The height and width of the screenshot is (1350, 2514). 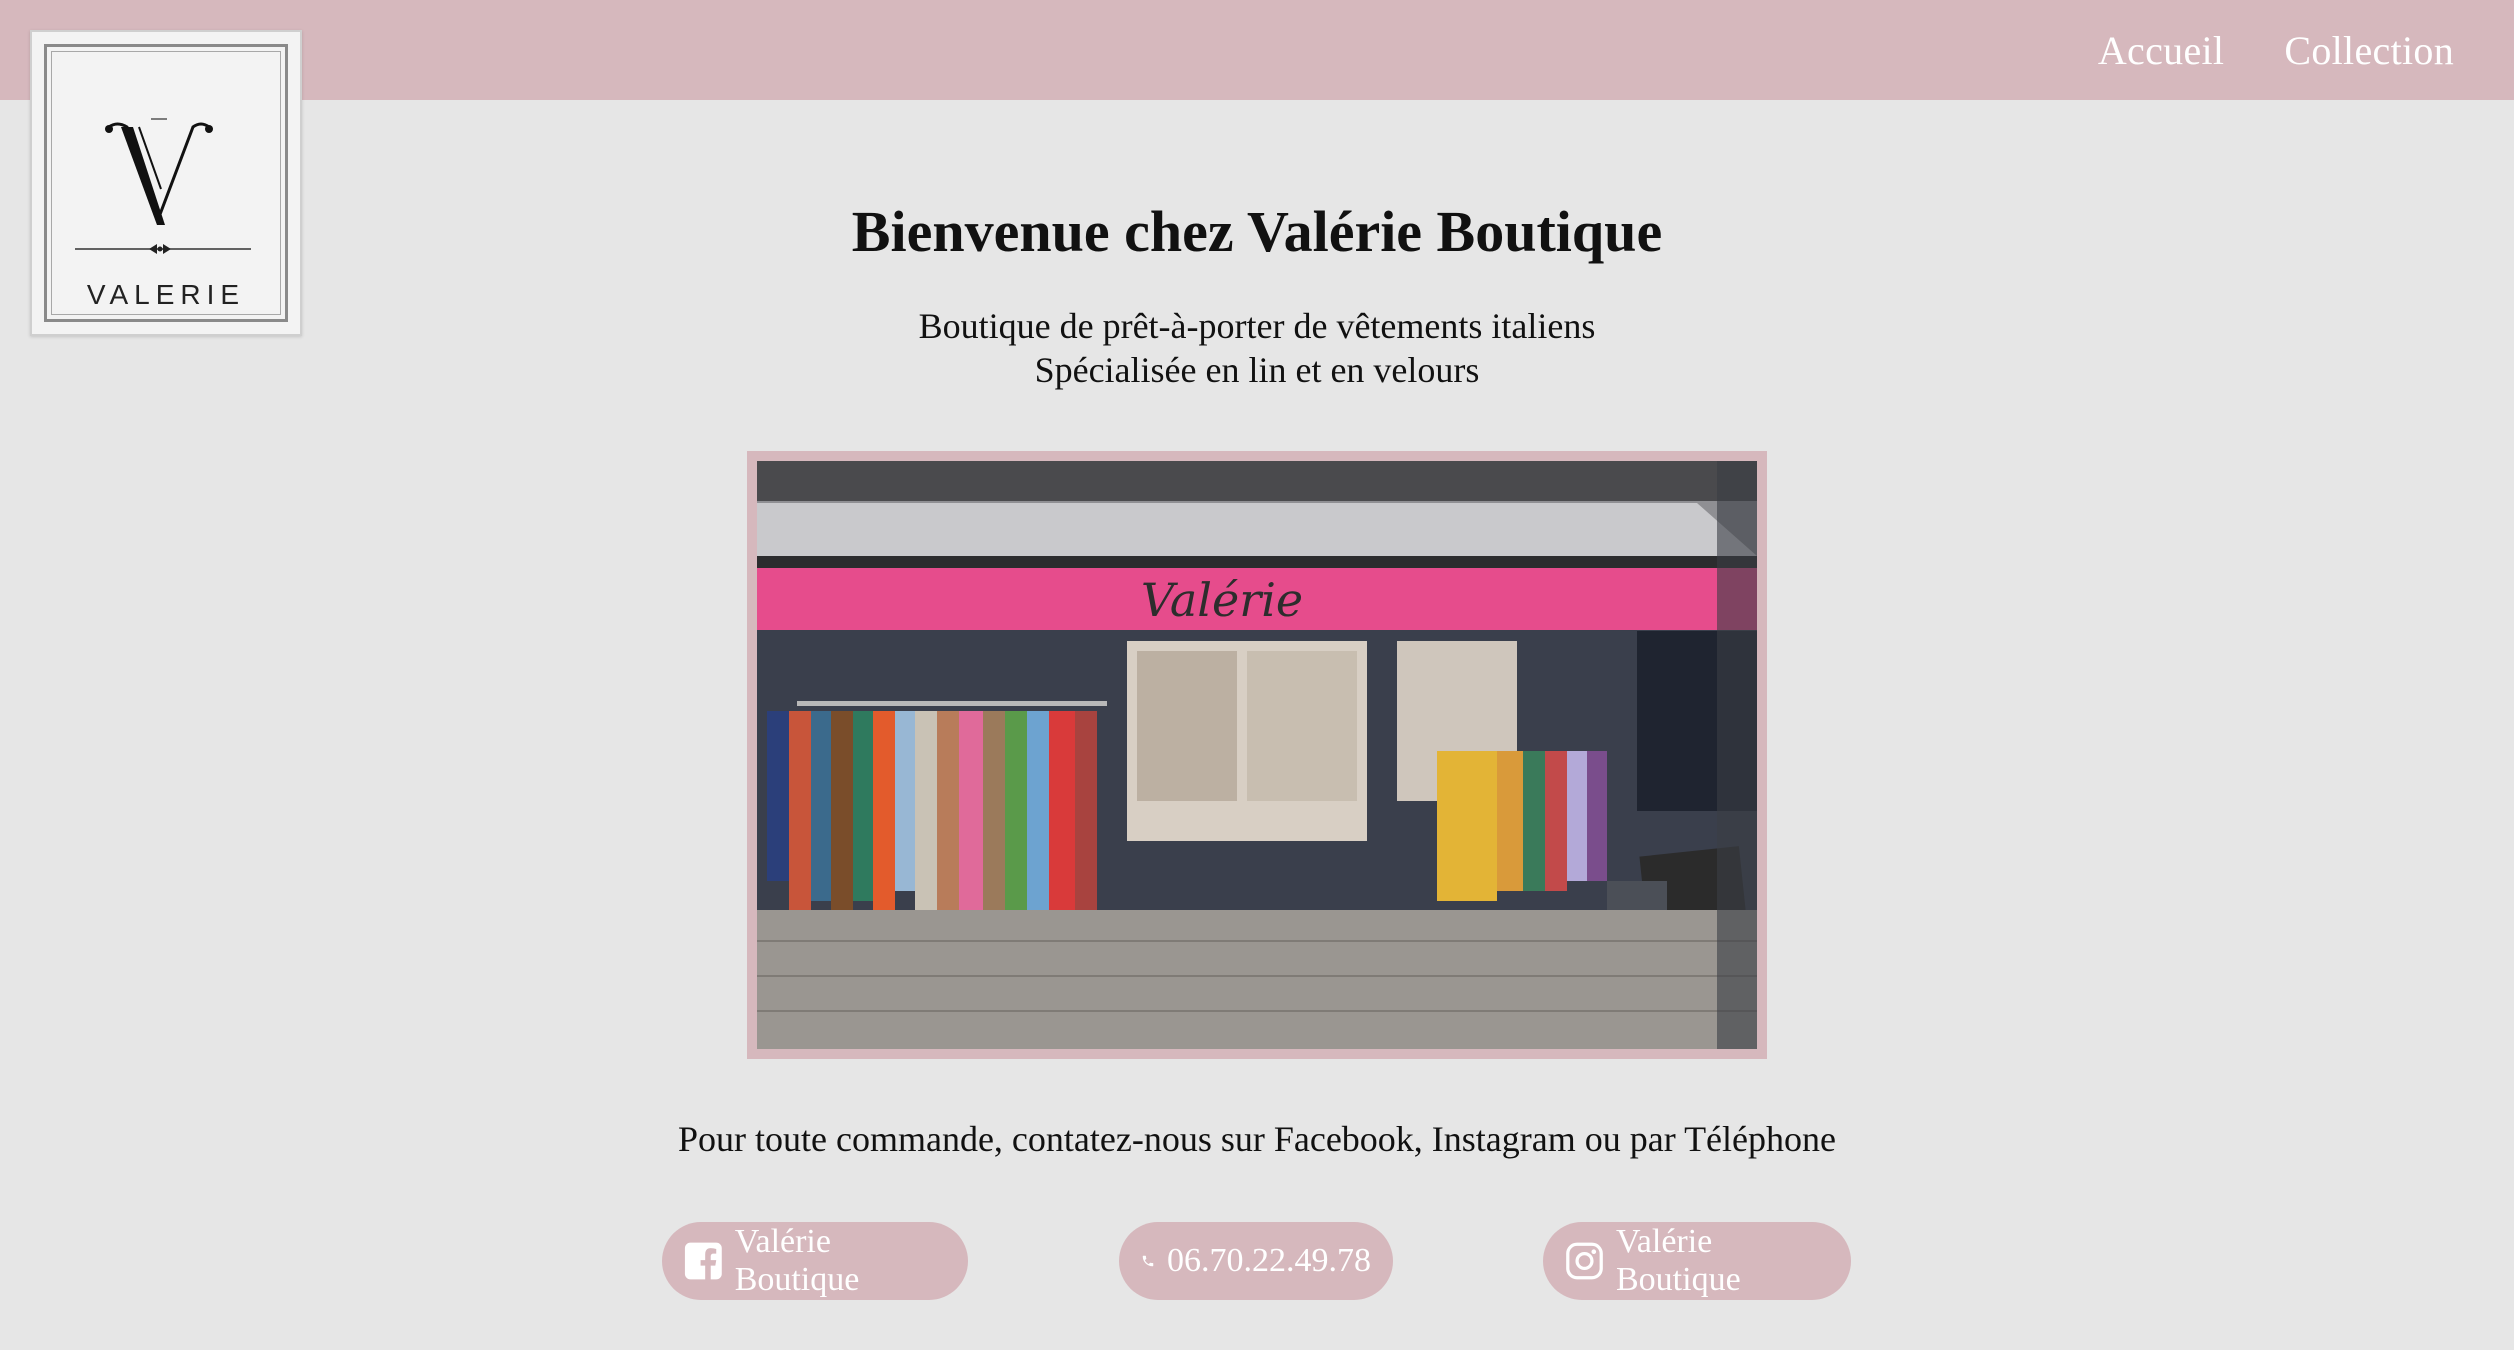 I want to click on instagram-button: Valérie Boutique, so click(x=1697, y=1261).